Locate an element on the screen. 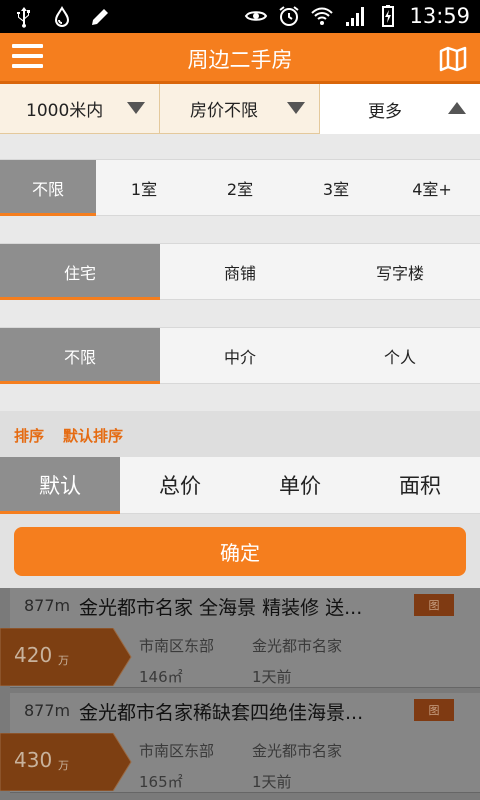  map-icon is located at coordinates (453, 58).